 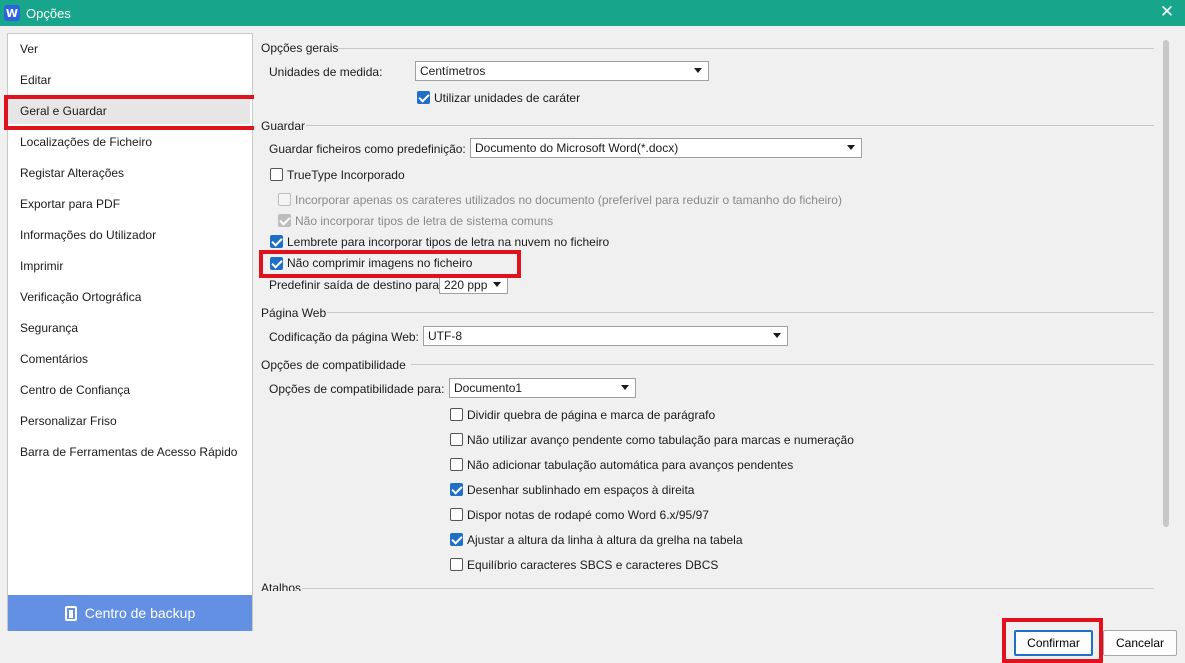 What do you see at coordinates (300, 48) in the screenshot?
I see `section-general-heading: Opções gerais` at bounding box center [300, 48].